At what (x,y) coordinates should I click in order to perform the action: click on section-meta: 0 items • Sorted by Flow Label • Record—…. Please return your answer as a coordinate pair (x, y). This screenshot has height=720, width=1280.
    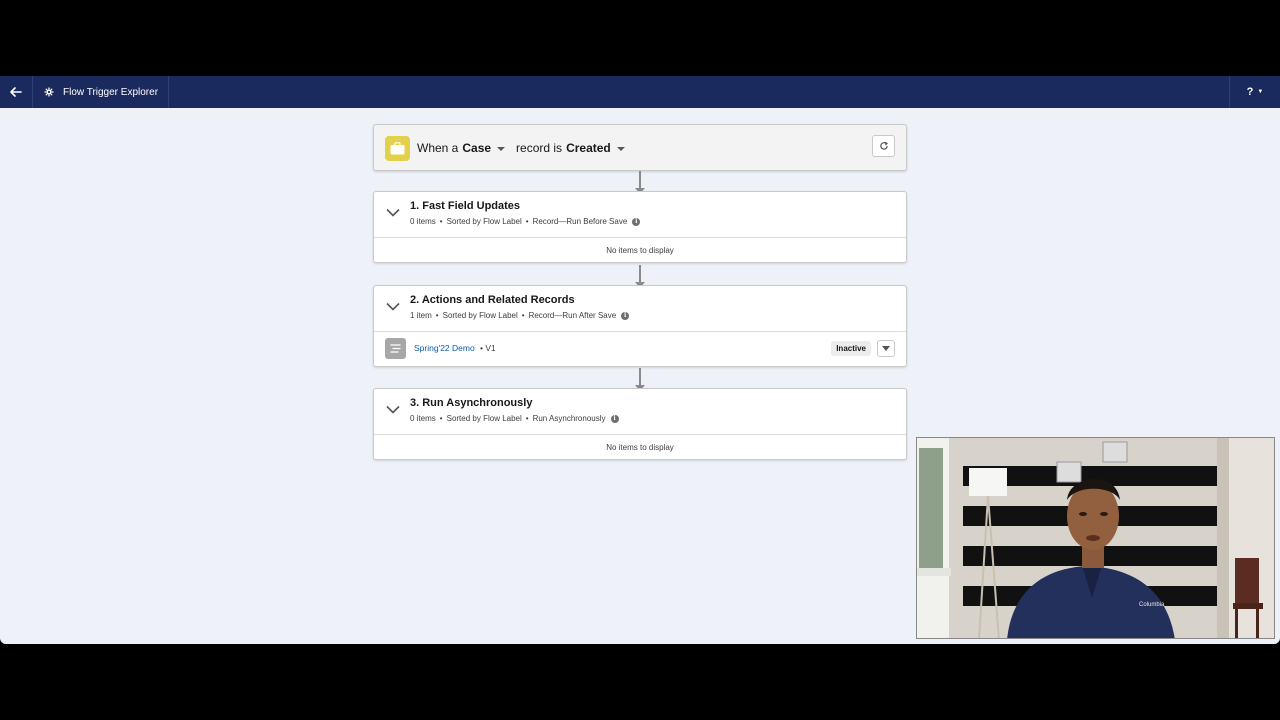
    Looking at the image, I should click on (525, 221).